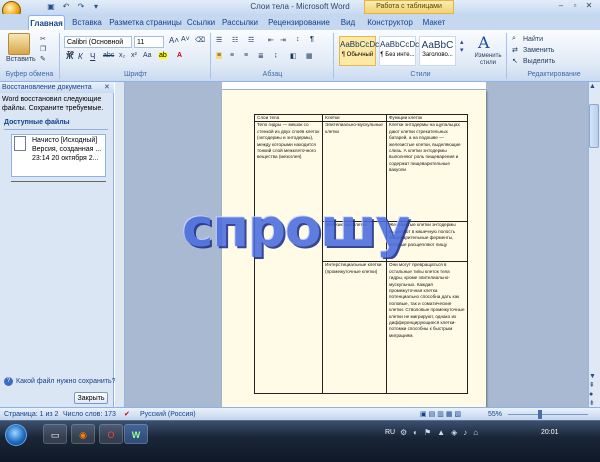  I want to click on numbering-icon: ☷, so click(235, 40).